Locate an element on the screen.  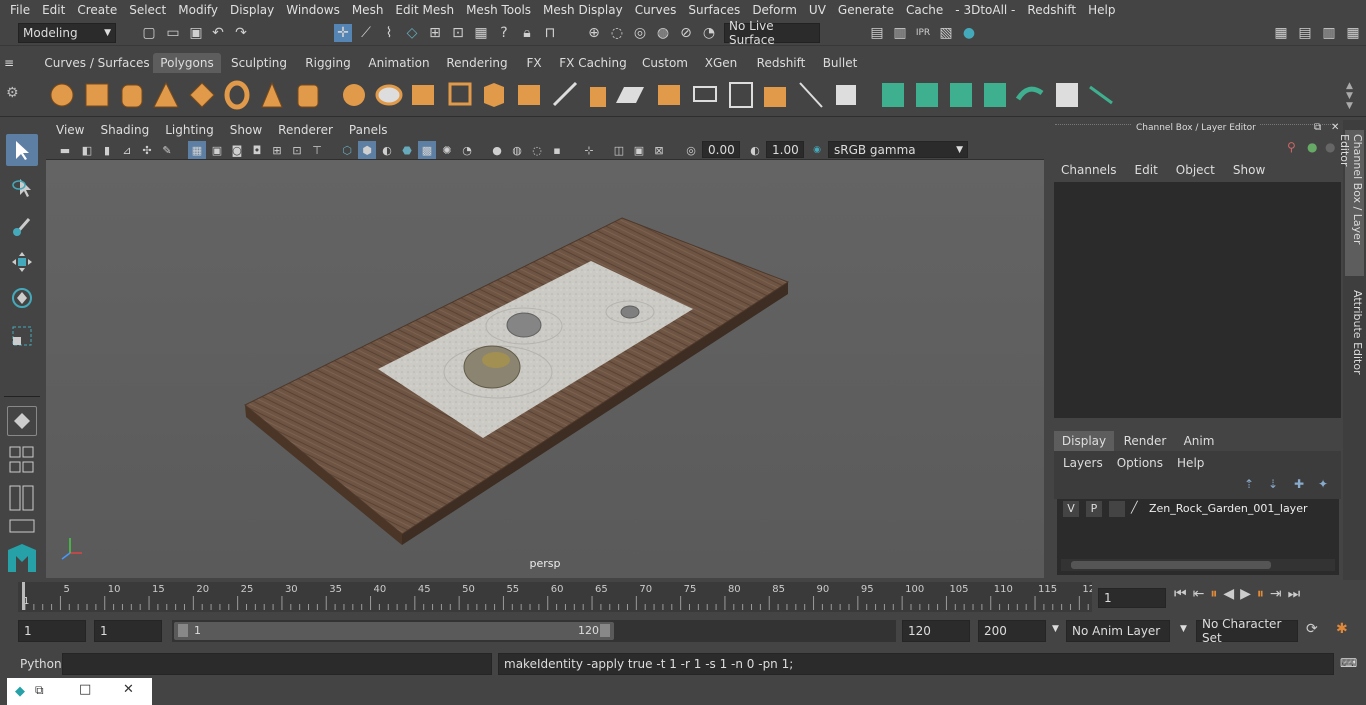
menu-uv: UV is located at coordinates (817, 10).